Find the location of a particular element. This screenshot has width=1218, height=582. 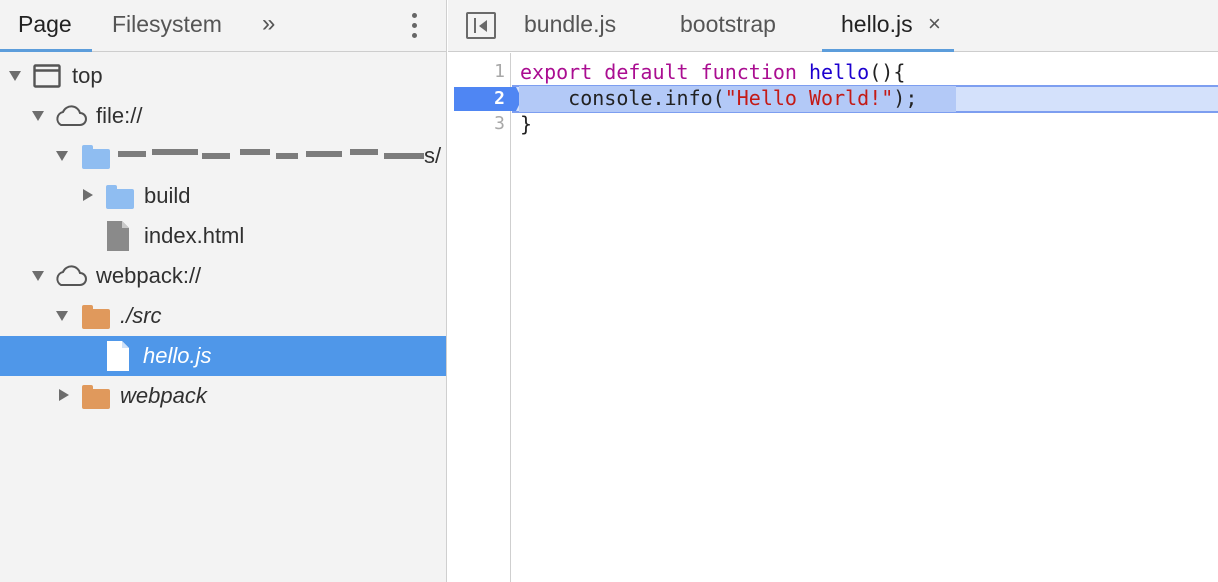

tree-label-src: ./src is located at coordinates (141, 315).